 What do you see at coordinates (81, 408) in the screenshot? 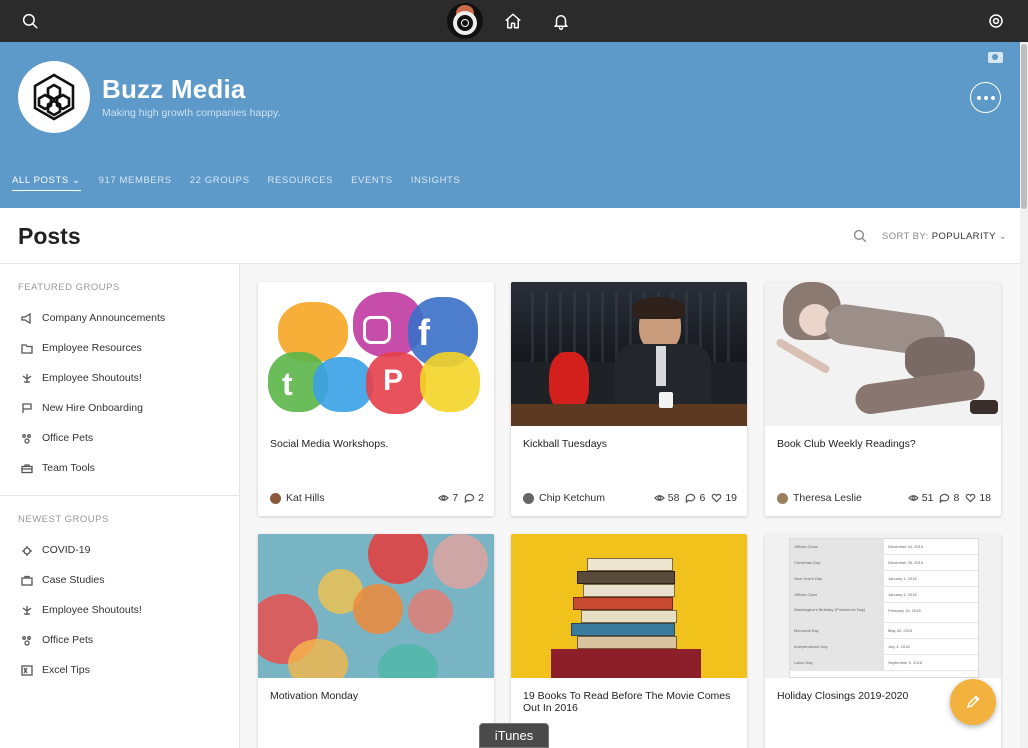
I see `sidebar-item-new-hire-onboarding: New Hire Onboarding` at bounding box center [81, 408].